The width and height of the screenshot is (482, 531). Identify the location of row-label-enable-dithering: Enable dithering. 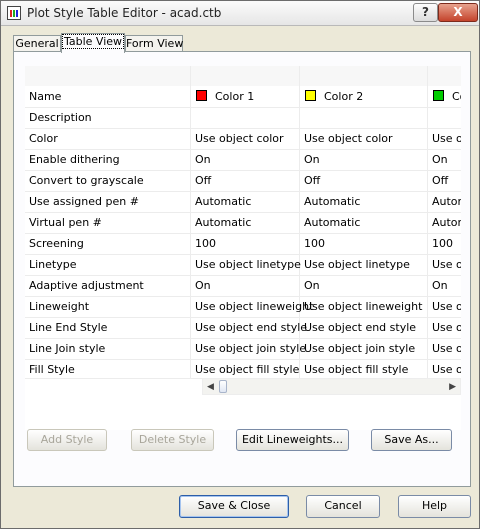
(74, 159).